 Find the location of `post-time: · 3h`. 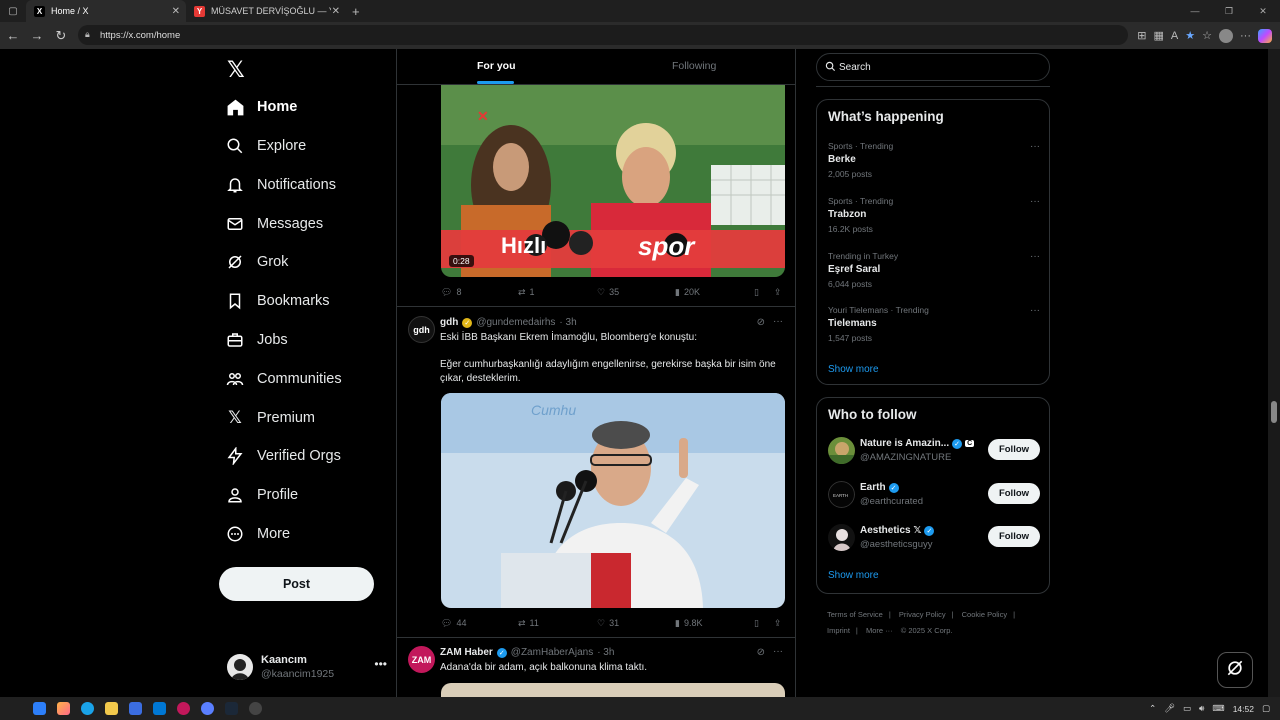

post-time: · 3h is located at coordinates (567, 322).